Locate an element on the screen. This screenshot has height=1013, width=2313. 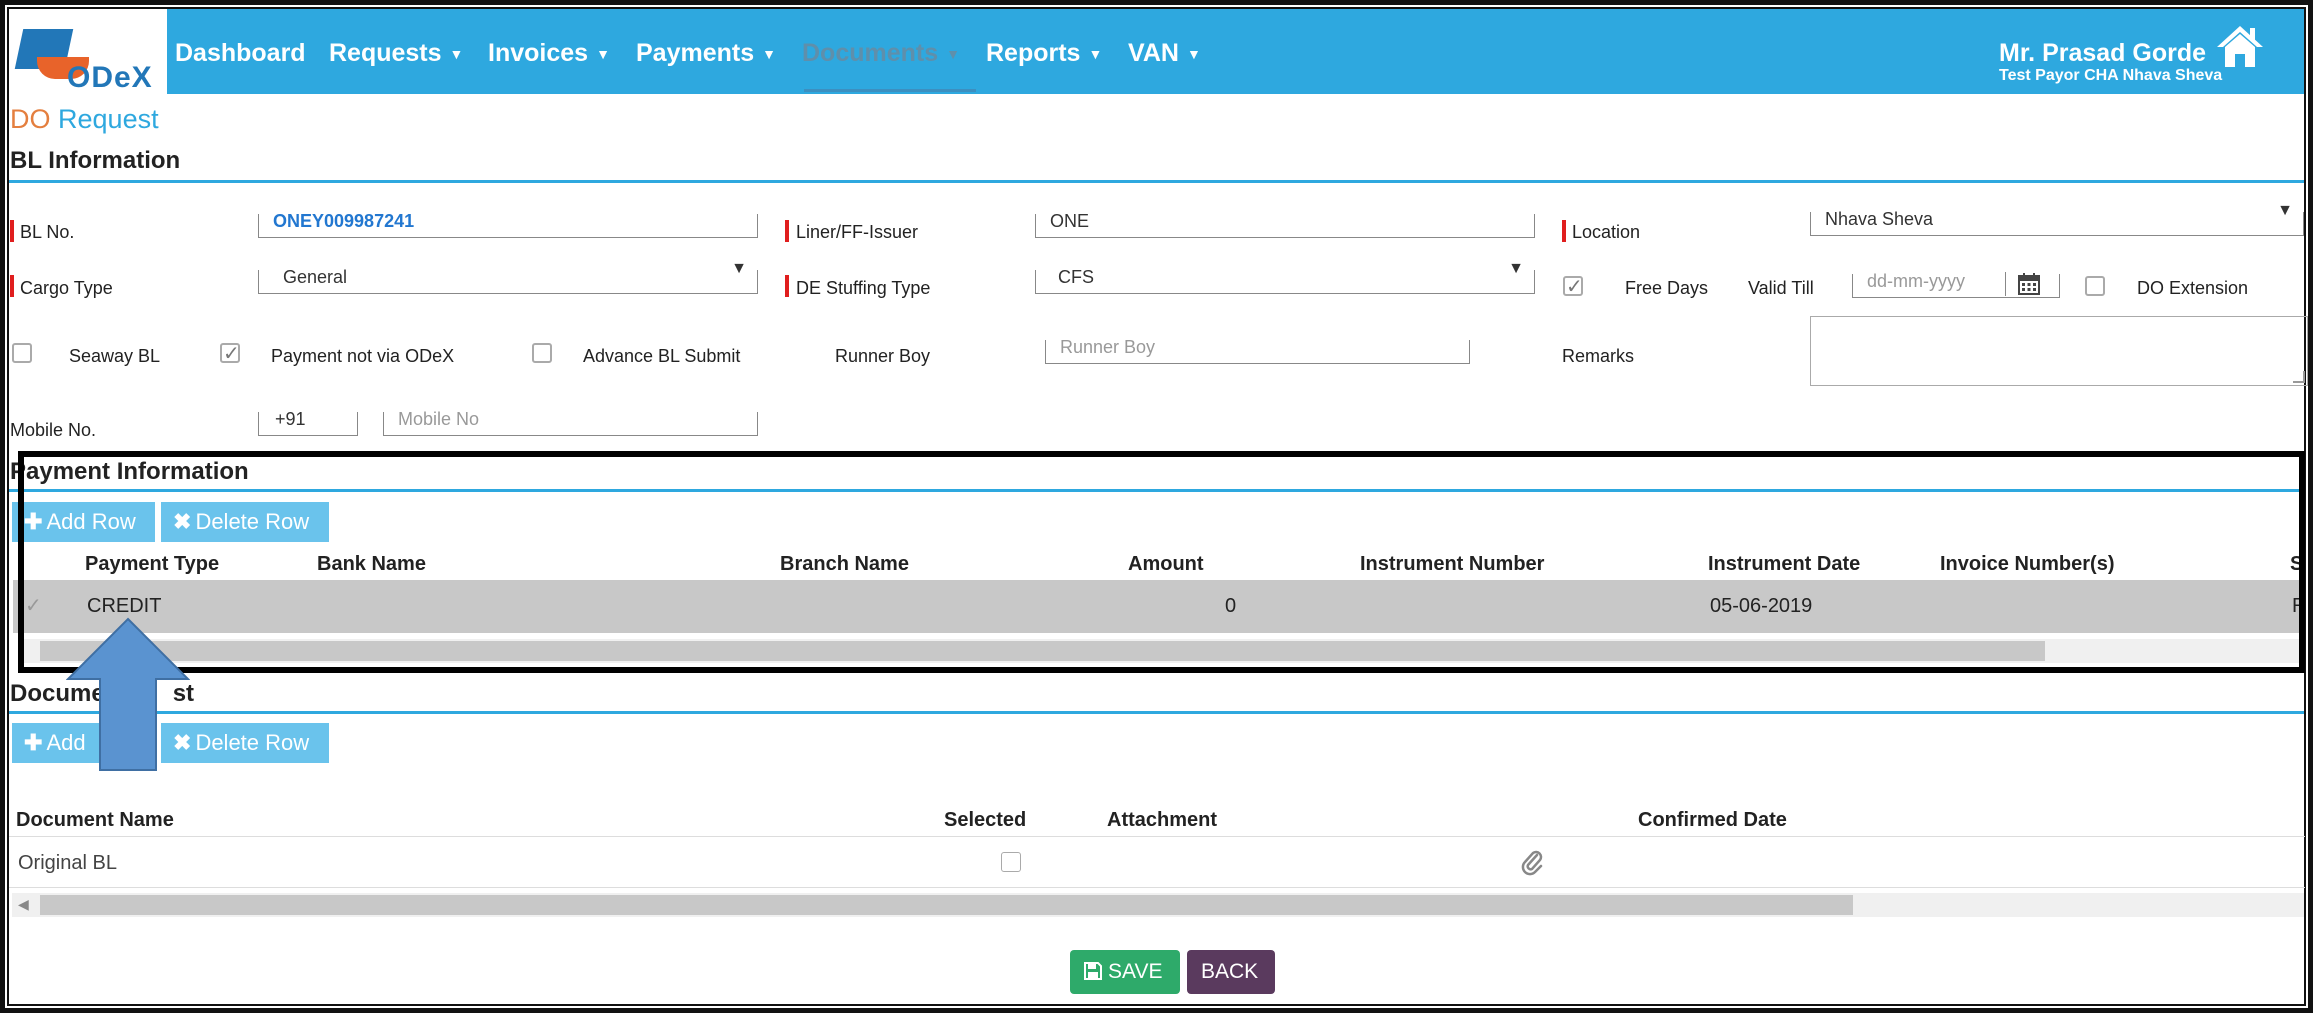
back-button: BACK is located at coordinates (1231, 972).